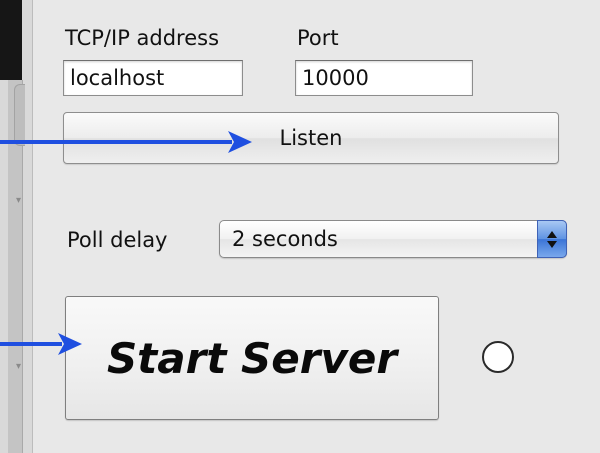 This screenshot has width=600, height=453. I want to click on poll-delay-selected-value: 2 seconds, so click(285, 239).